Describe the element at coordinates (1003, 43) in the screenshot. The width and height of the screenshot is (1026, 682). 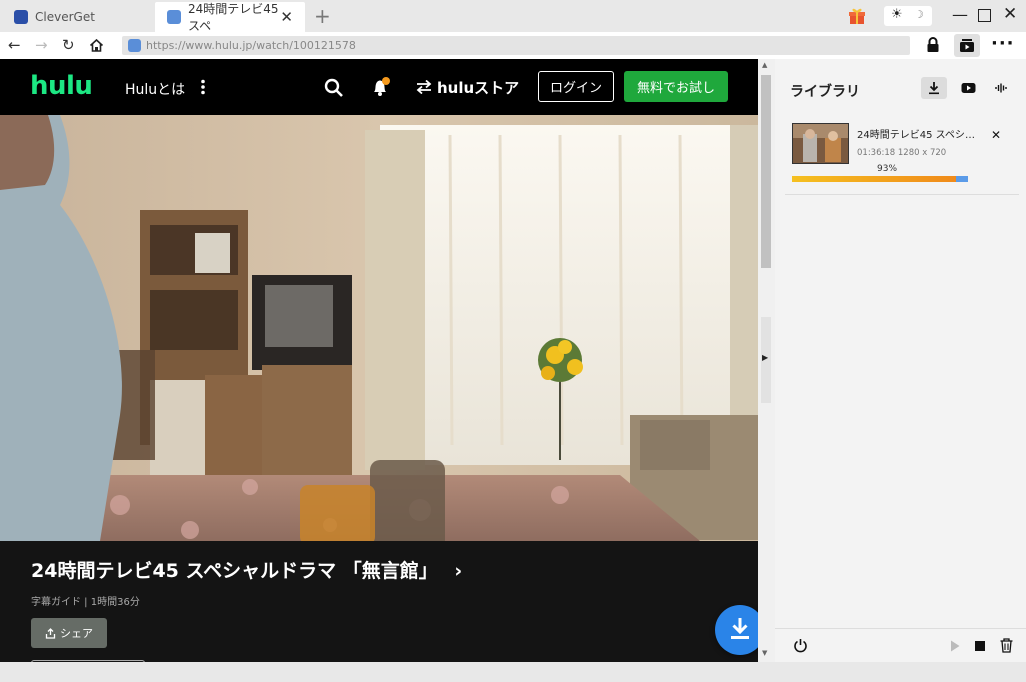
I see `more-icon: ···` at that location.